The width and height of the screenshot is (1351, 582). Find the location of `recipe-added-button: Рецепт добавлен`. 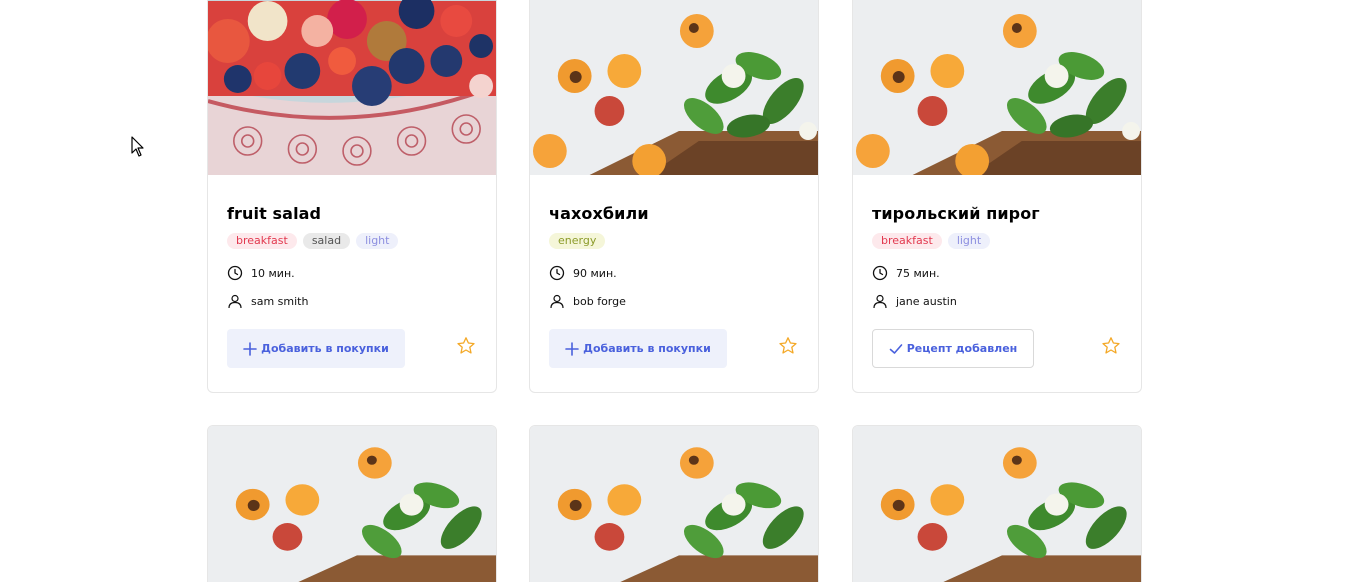

recipe-added-button: Рецепт добавлен is located at coordinates (953, 348).